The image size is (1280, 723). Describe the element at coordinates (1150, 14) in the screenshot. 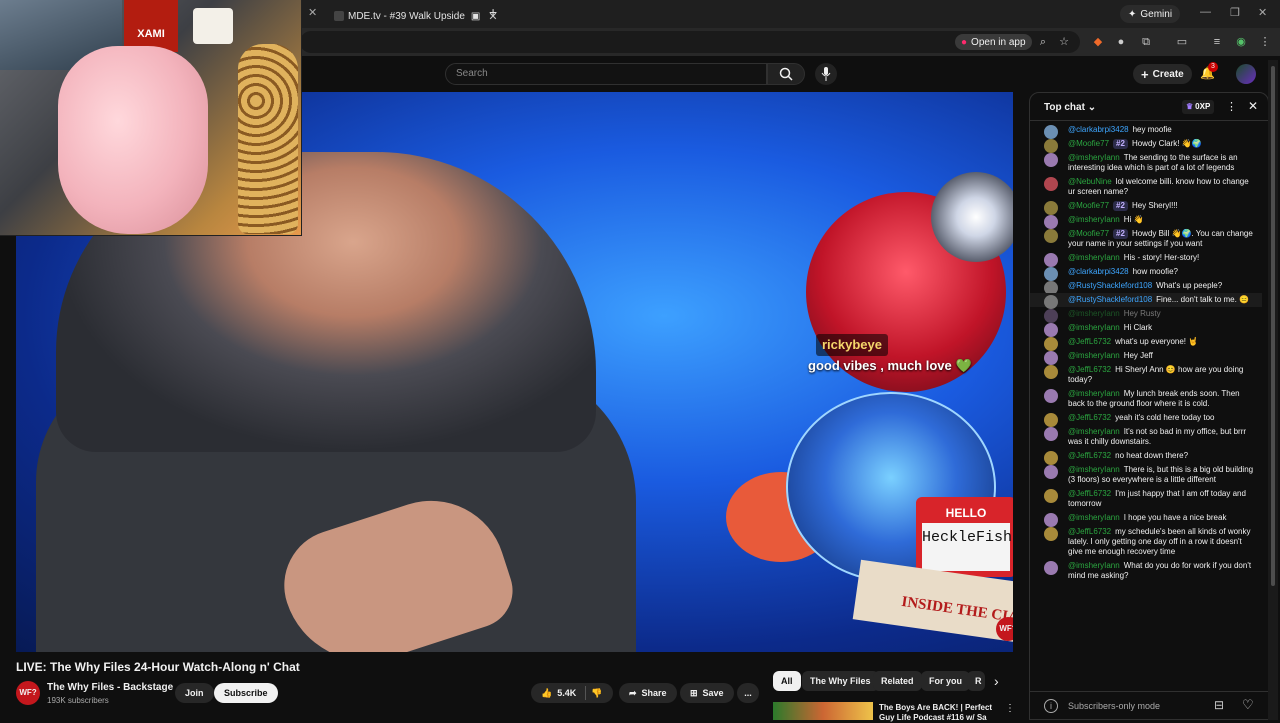

I see `gemini-button: ✦ Gemini` at that location.